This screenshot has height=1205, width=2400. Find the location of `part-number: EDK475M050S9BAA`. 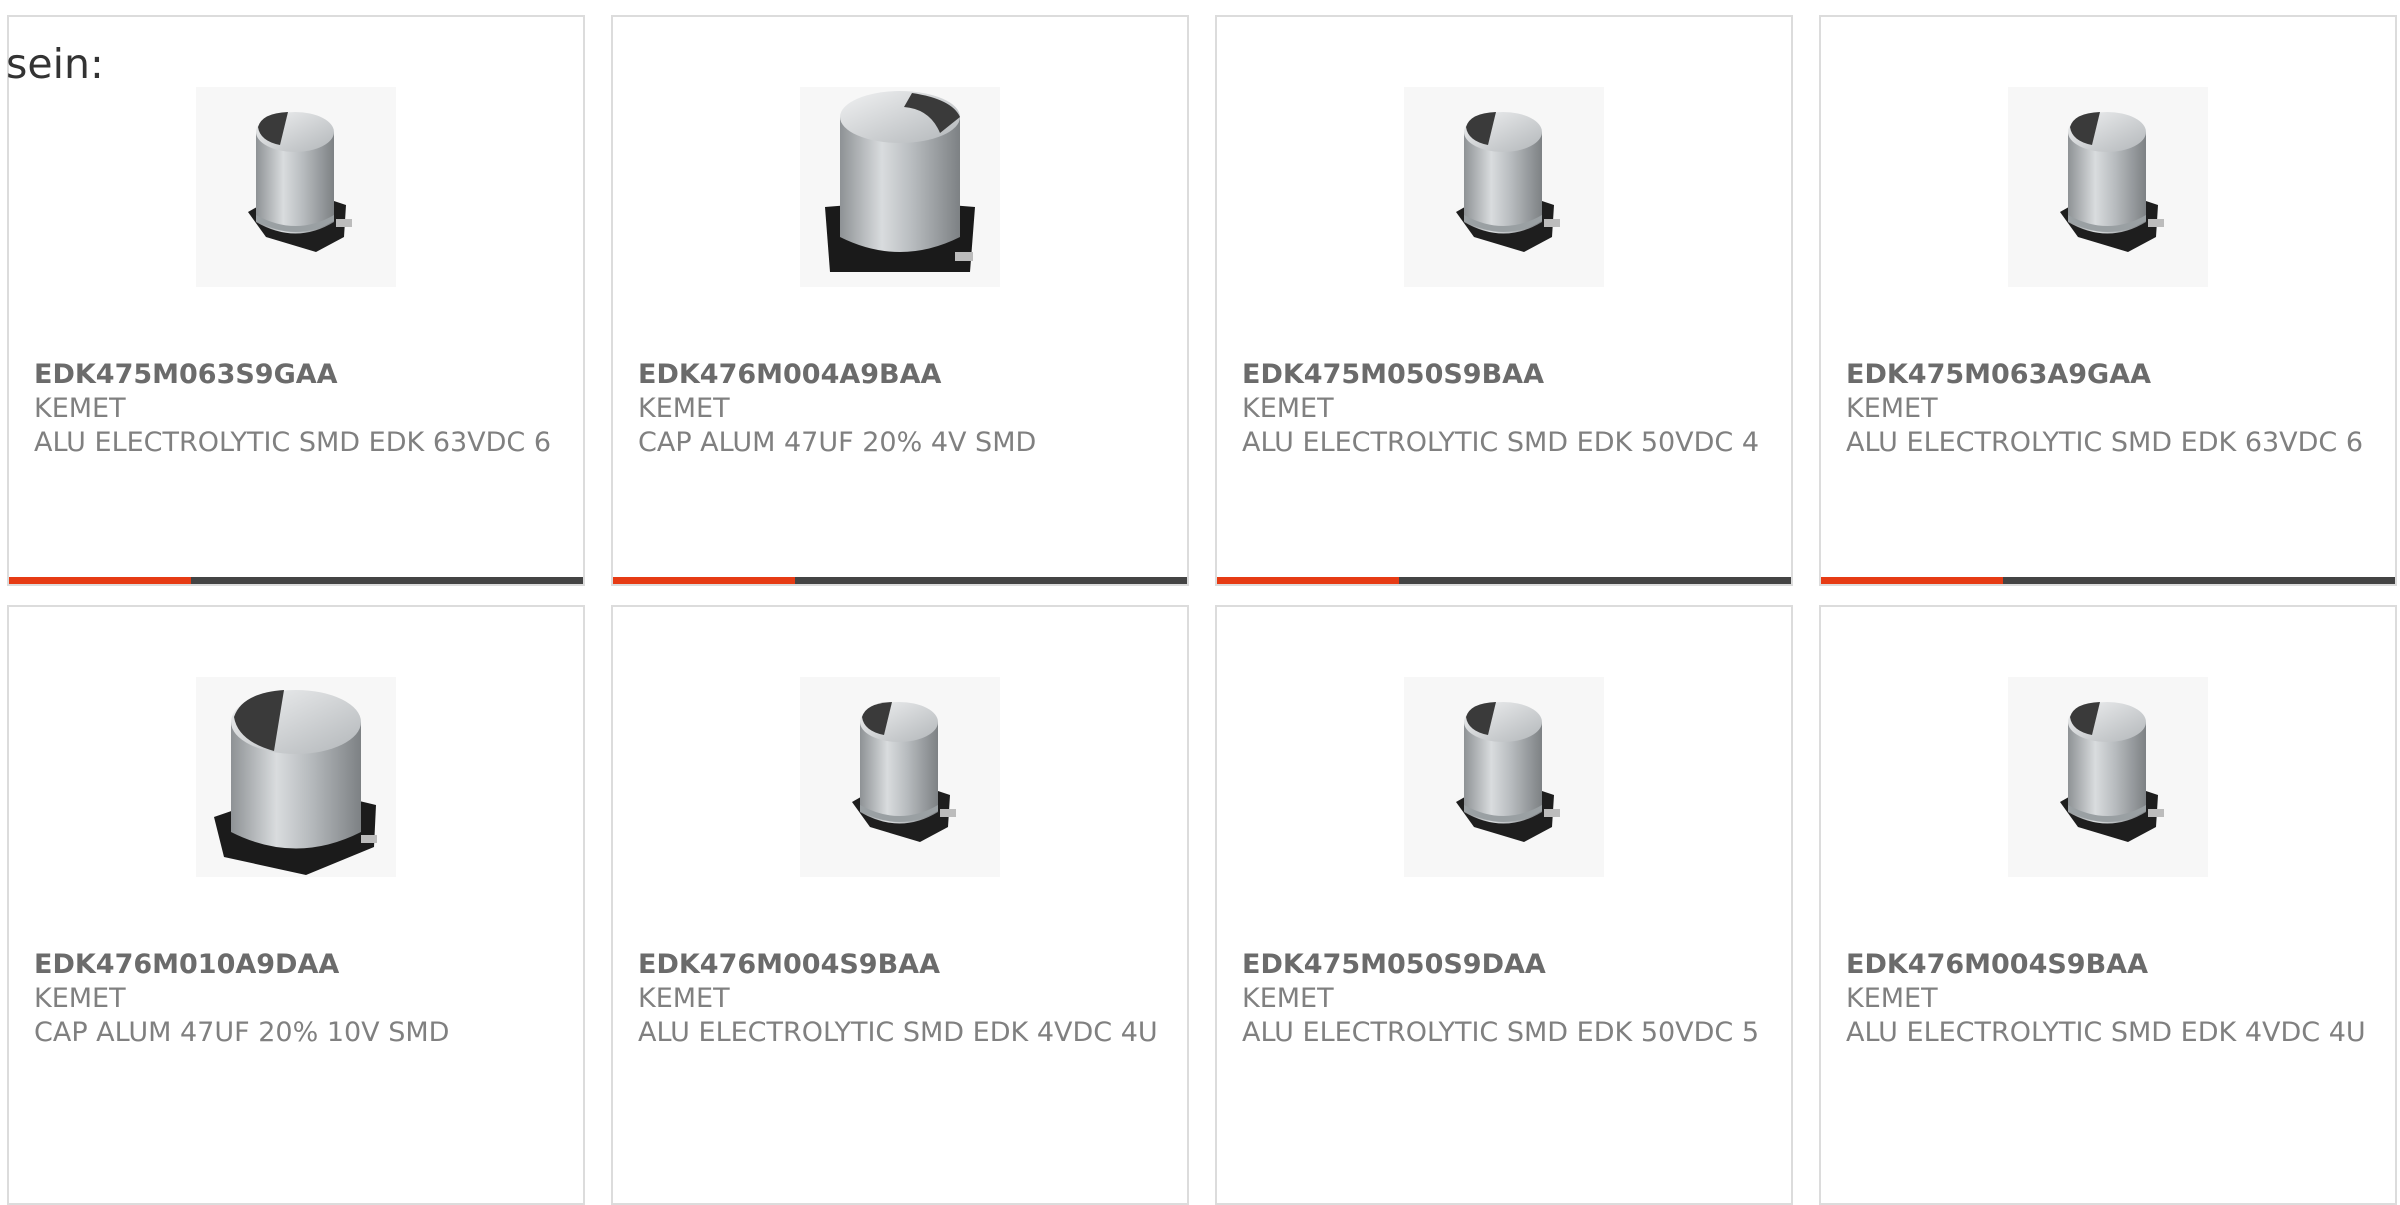

part-number: EDK475M050S9BAA is located at coordinates (1506, 375).